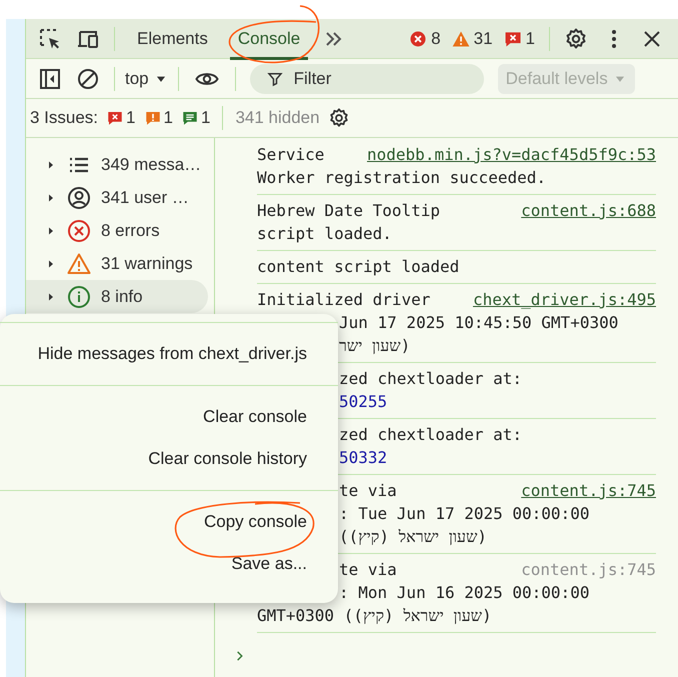  What do you see at coordinates (588, 210) in the screenshot?
I see `source-link: content.js:688` at bounding box center [588, 210].